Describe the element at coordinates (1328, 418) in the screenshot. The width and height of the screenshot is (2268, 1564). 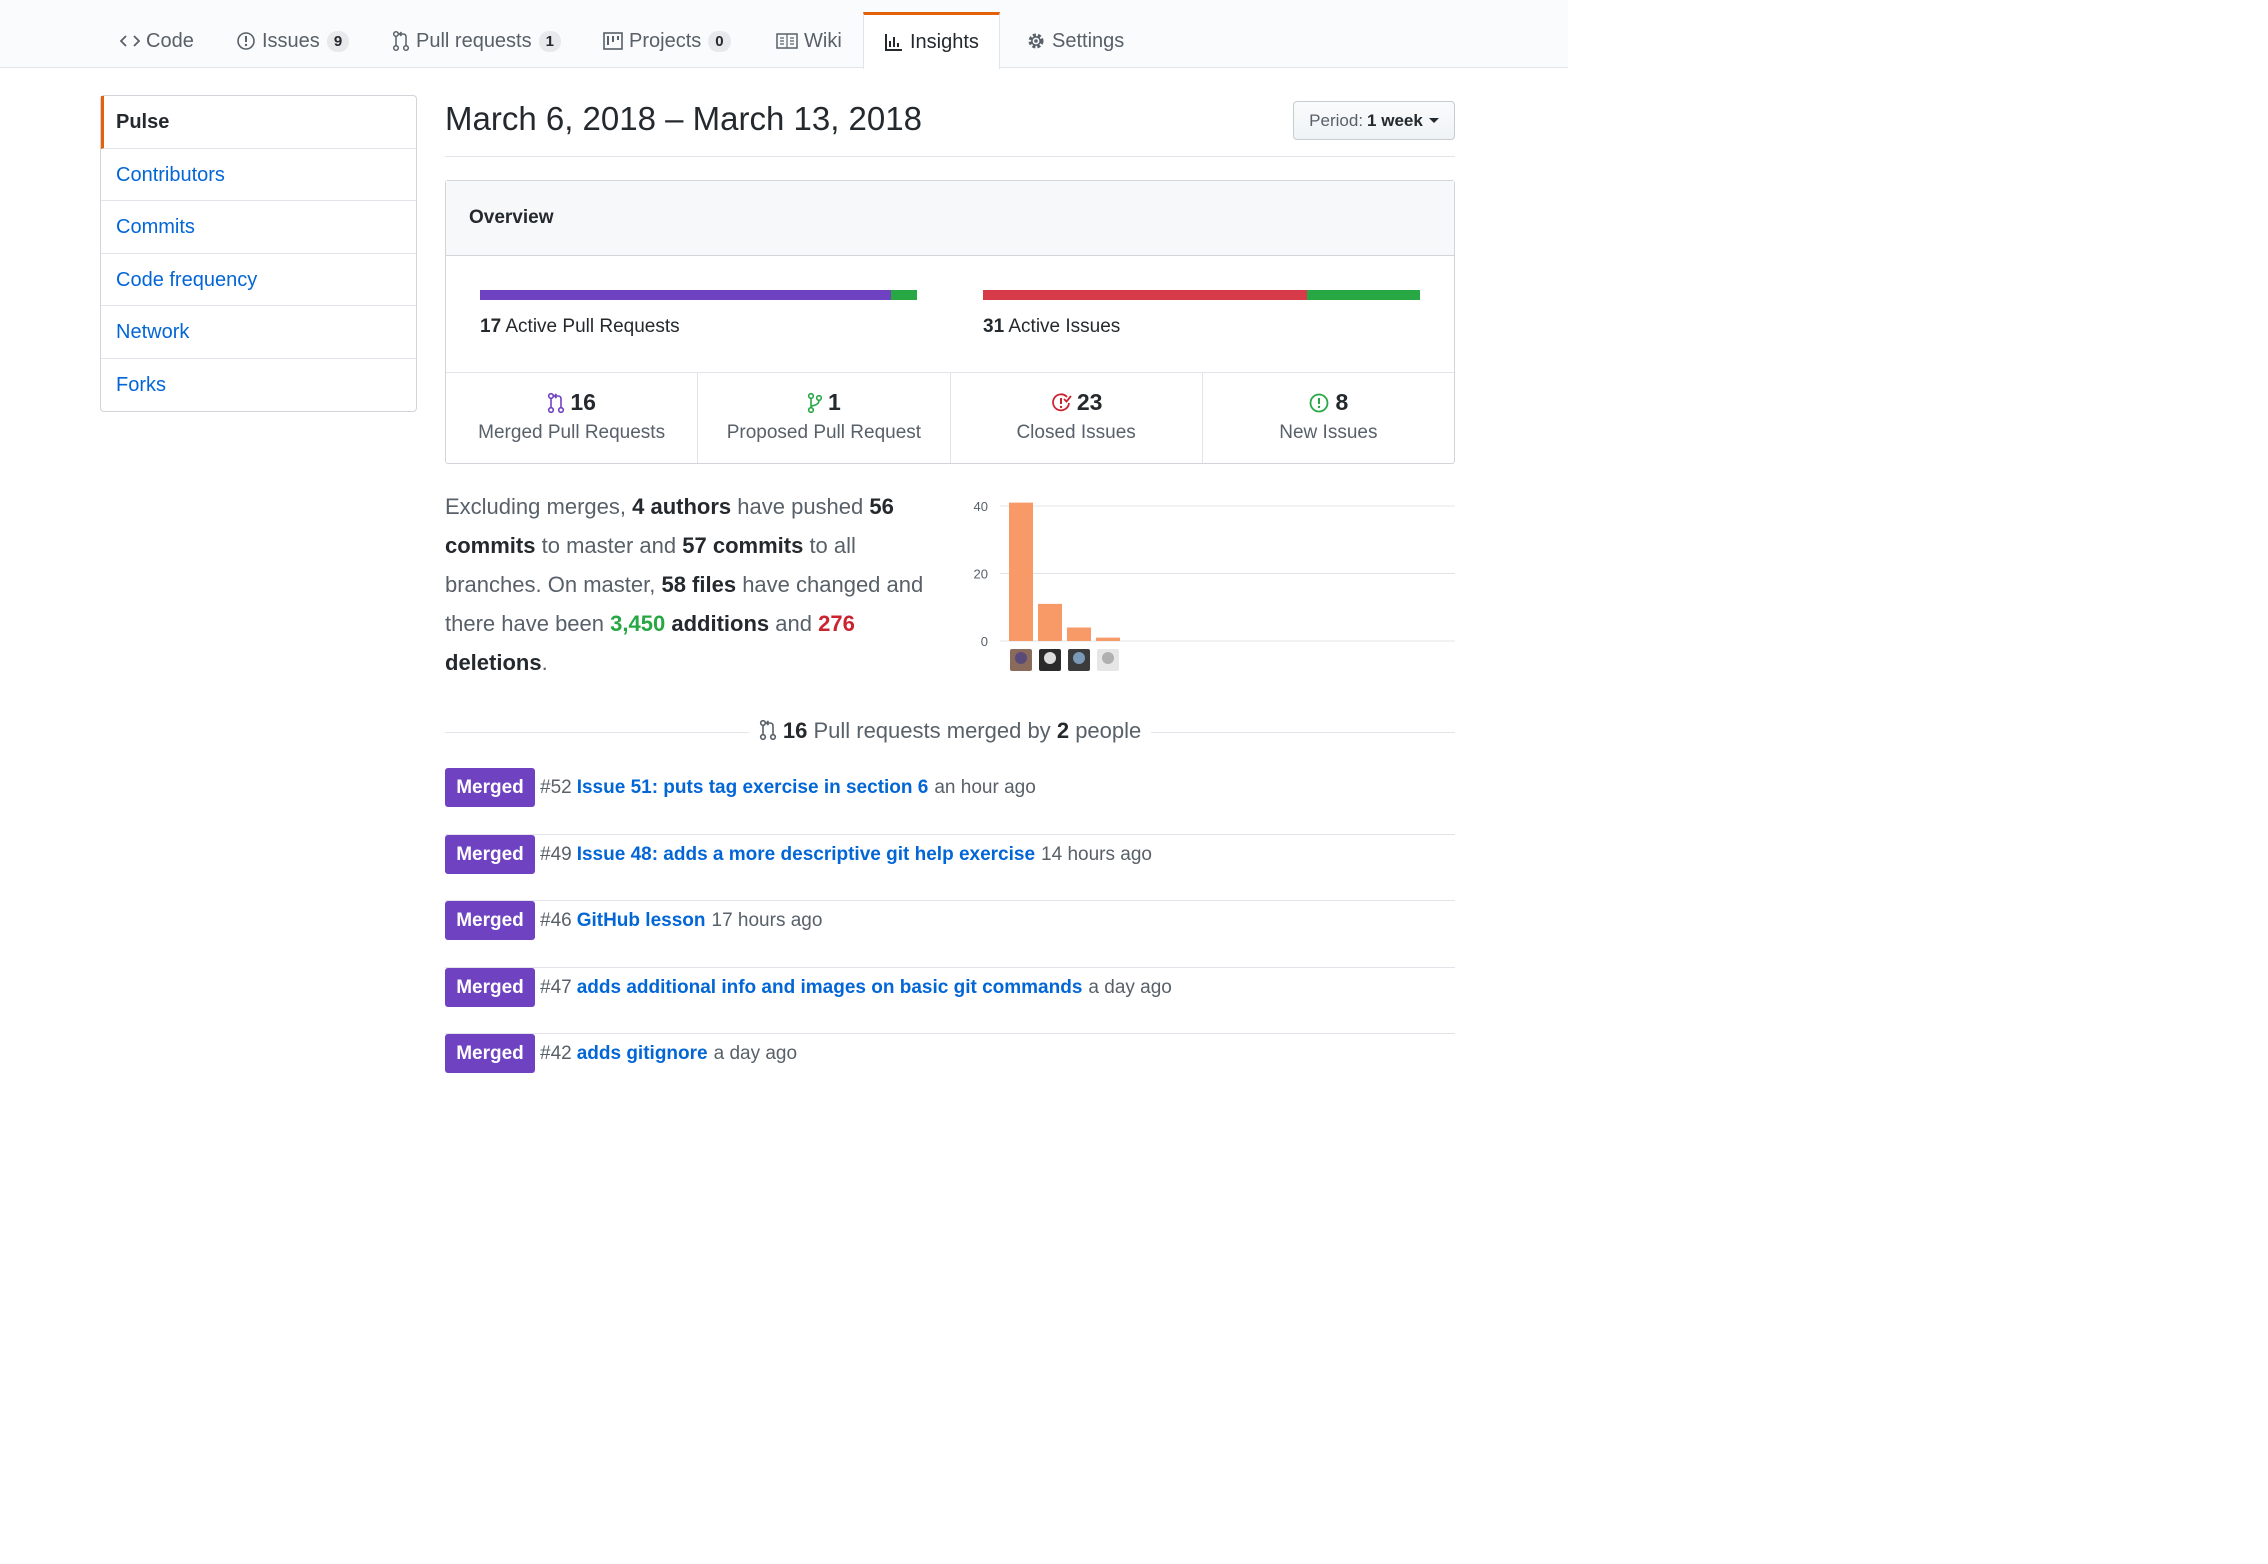
I see `stat-new-issues: 8 New Issues` at that location.